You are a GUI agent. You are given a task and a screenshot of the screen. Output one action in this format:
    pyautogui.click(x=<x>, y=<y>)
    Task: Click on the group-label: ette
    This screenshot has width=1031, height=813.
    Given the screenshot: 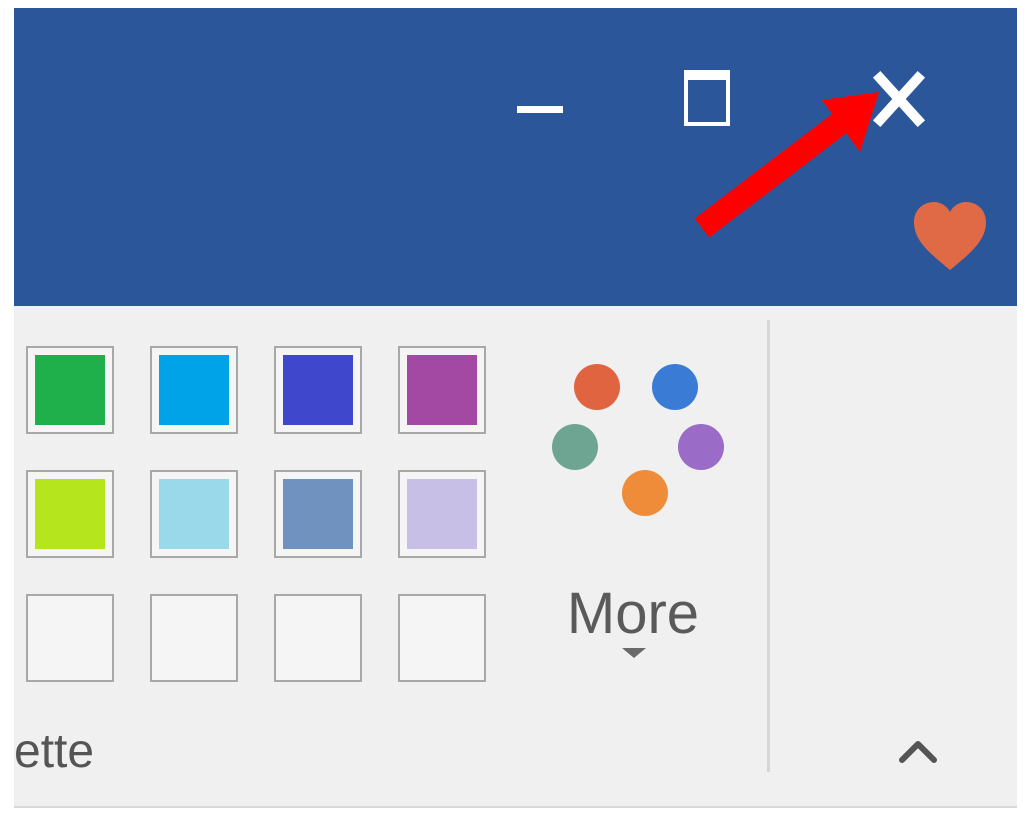 What is the action you would take?
    pyautogui.click(x=54, y=751)
    